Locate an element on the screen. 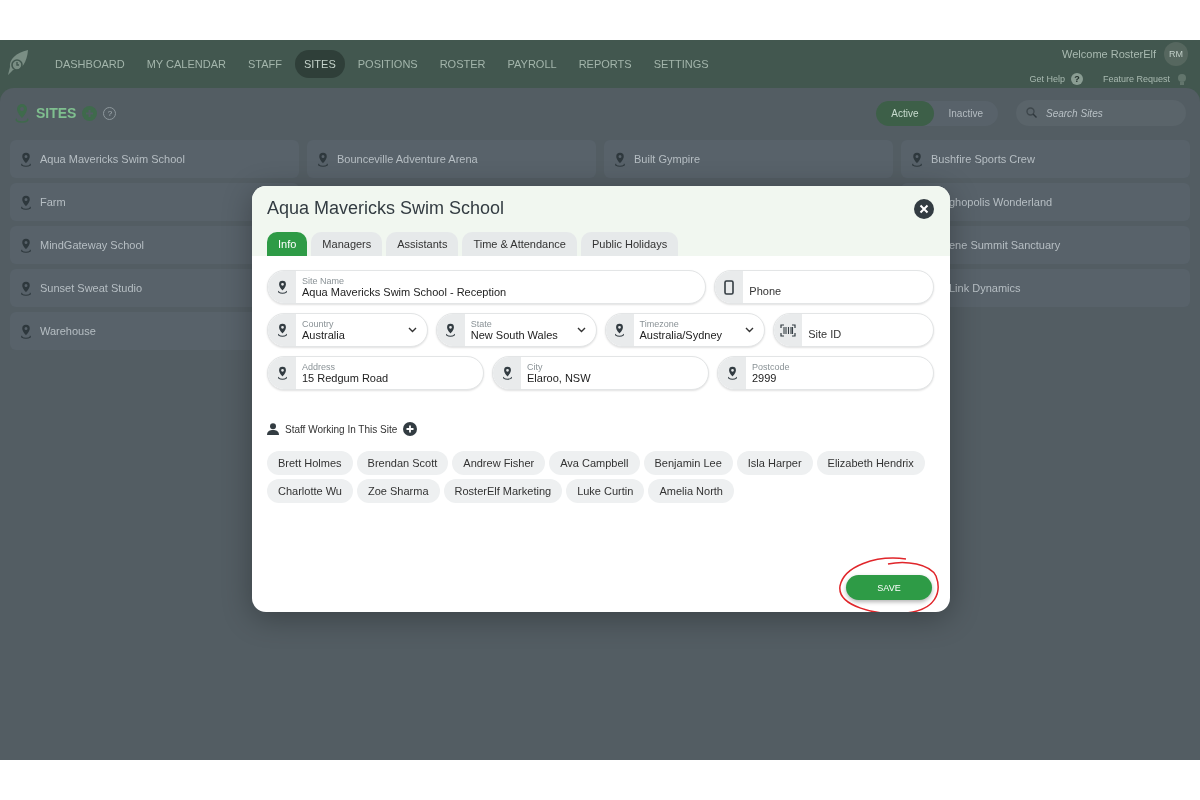 This screenshot has width=1200, height=800. staff-chip: Ava Campbell is located at coordinates (594, 463).